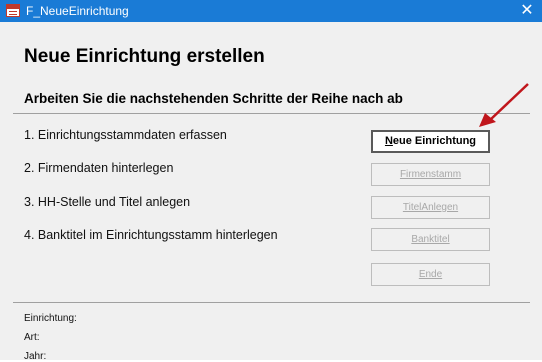 This screenshot has width=542, height=362. Describe the element at coordinates (527, 11) in the screenshot. I see `close-icon: ✕` at that location.